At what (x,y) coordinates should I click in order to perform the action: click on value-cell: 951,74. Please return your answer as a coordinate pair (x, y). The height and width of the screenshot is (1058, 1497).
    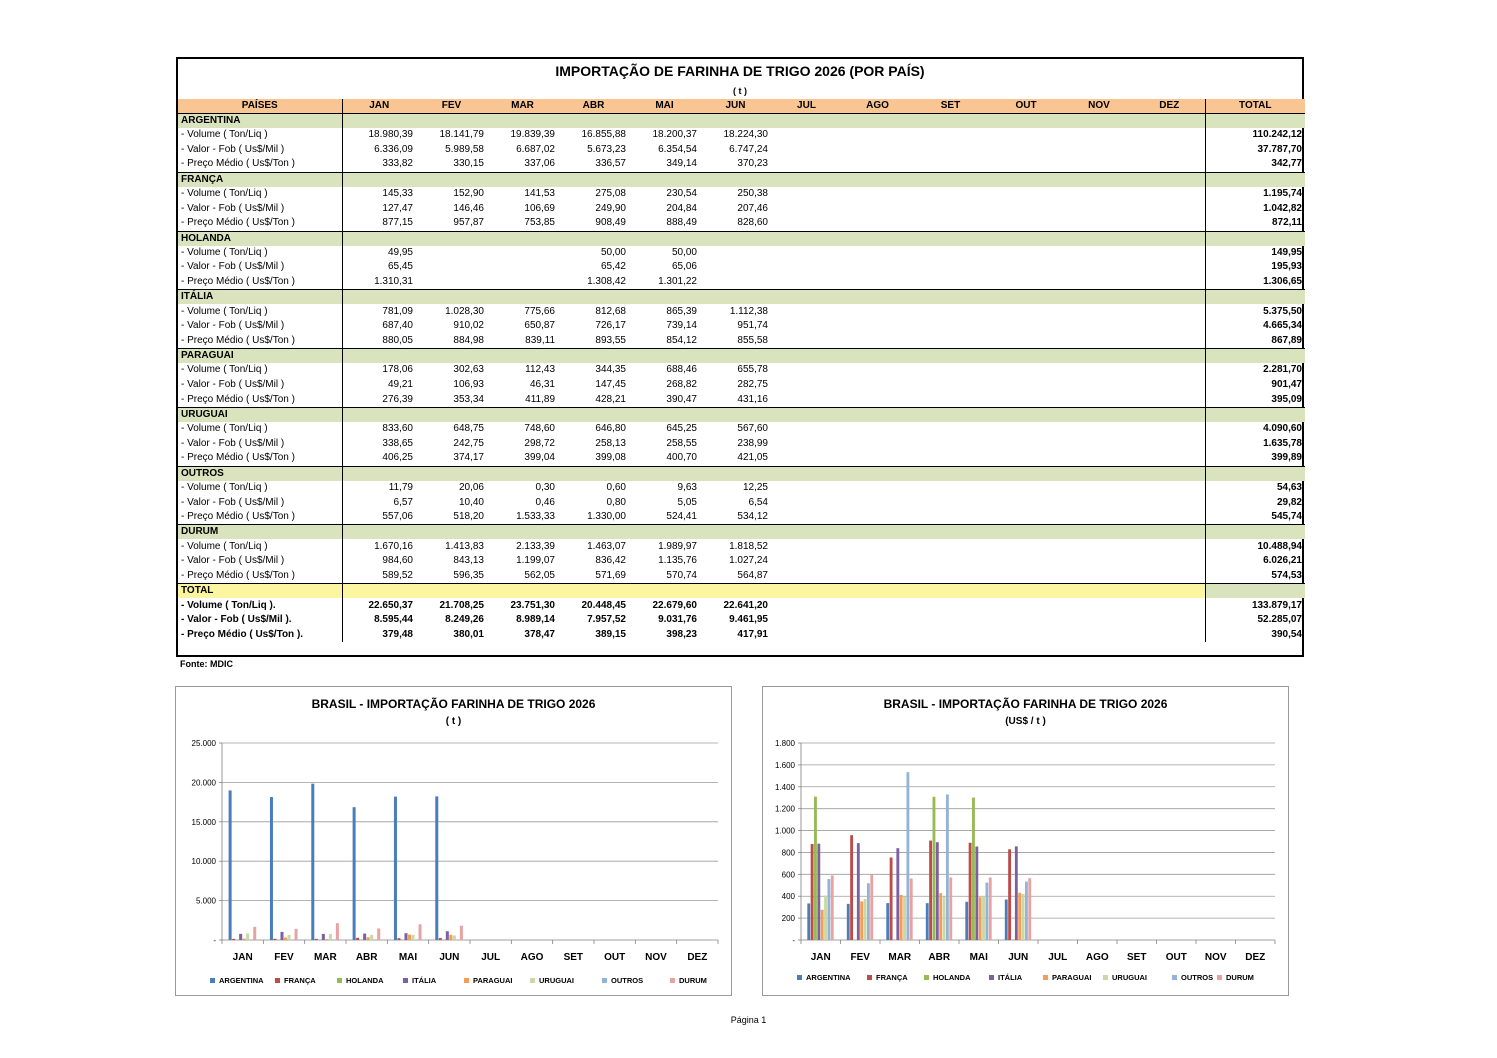
    Looking at the image, I should click on (752, 326).